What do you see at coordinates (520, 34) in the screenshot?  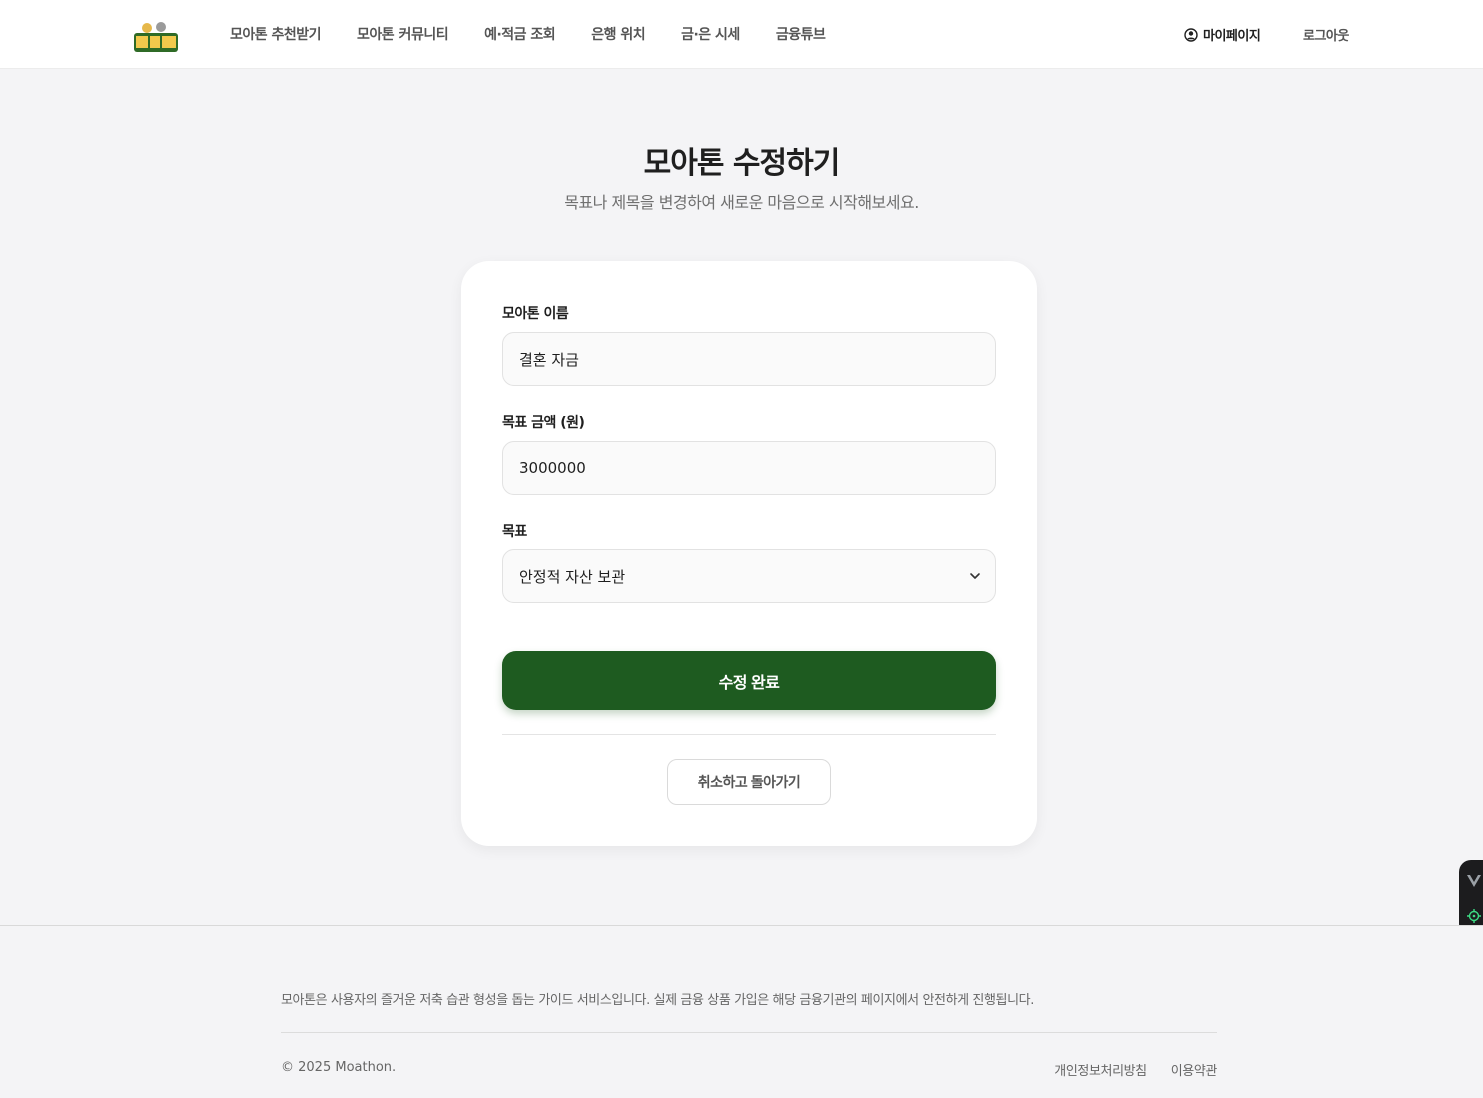 I see `nav-deposit-search: 예·적금 조회` at bounding box center [520, 34].